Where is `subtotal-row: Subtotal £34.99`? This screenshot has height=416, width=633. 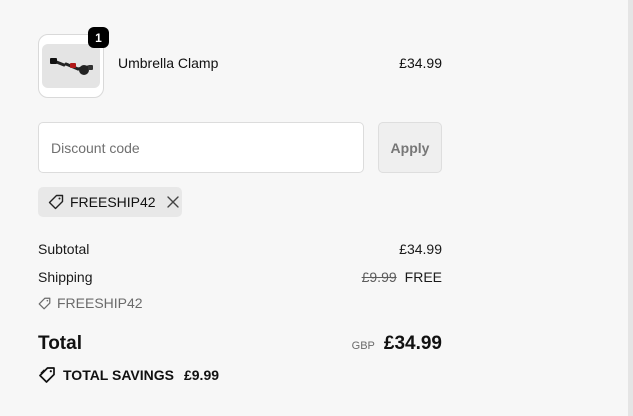
subtotal-row: Subtotal £34.99 is located at coordinates (240, 249).